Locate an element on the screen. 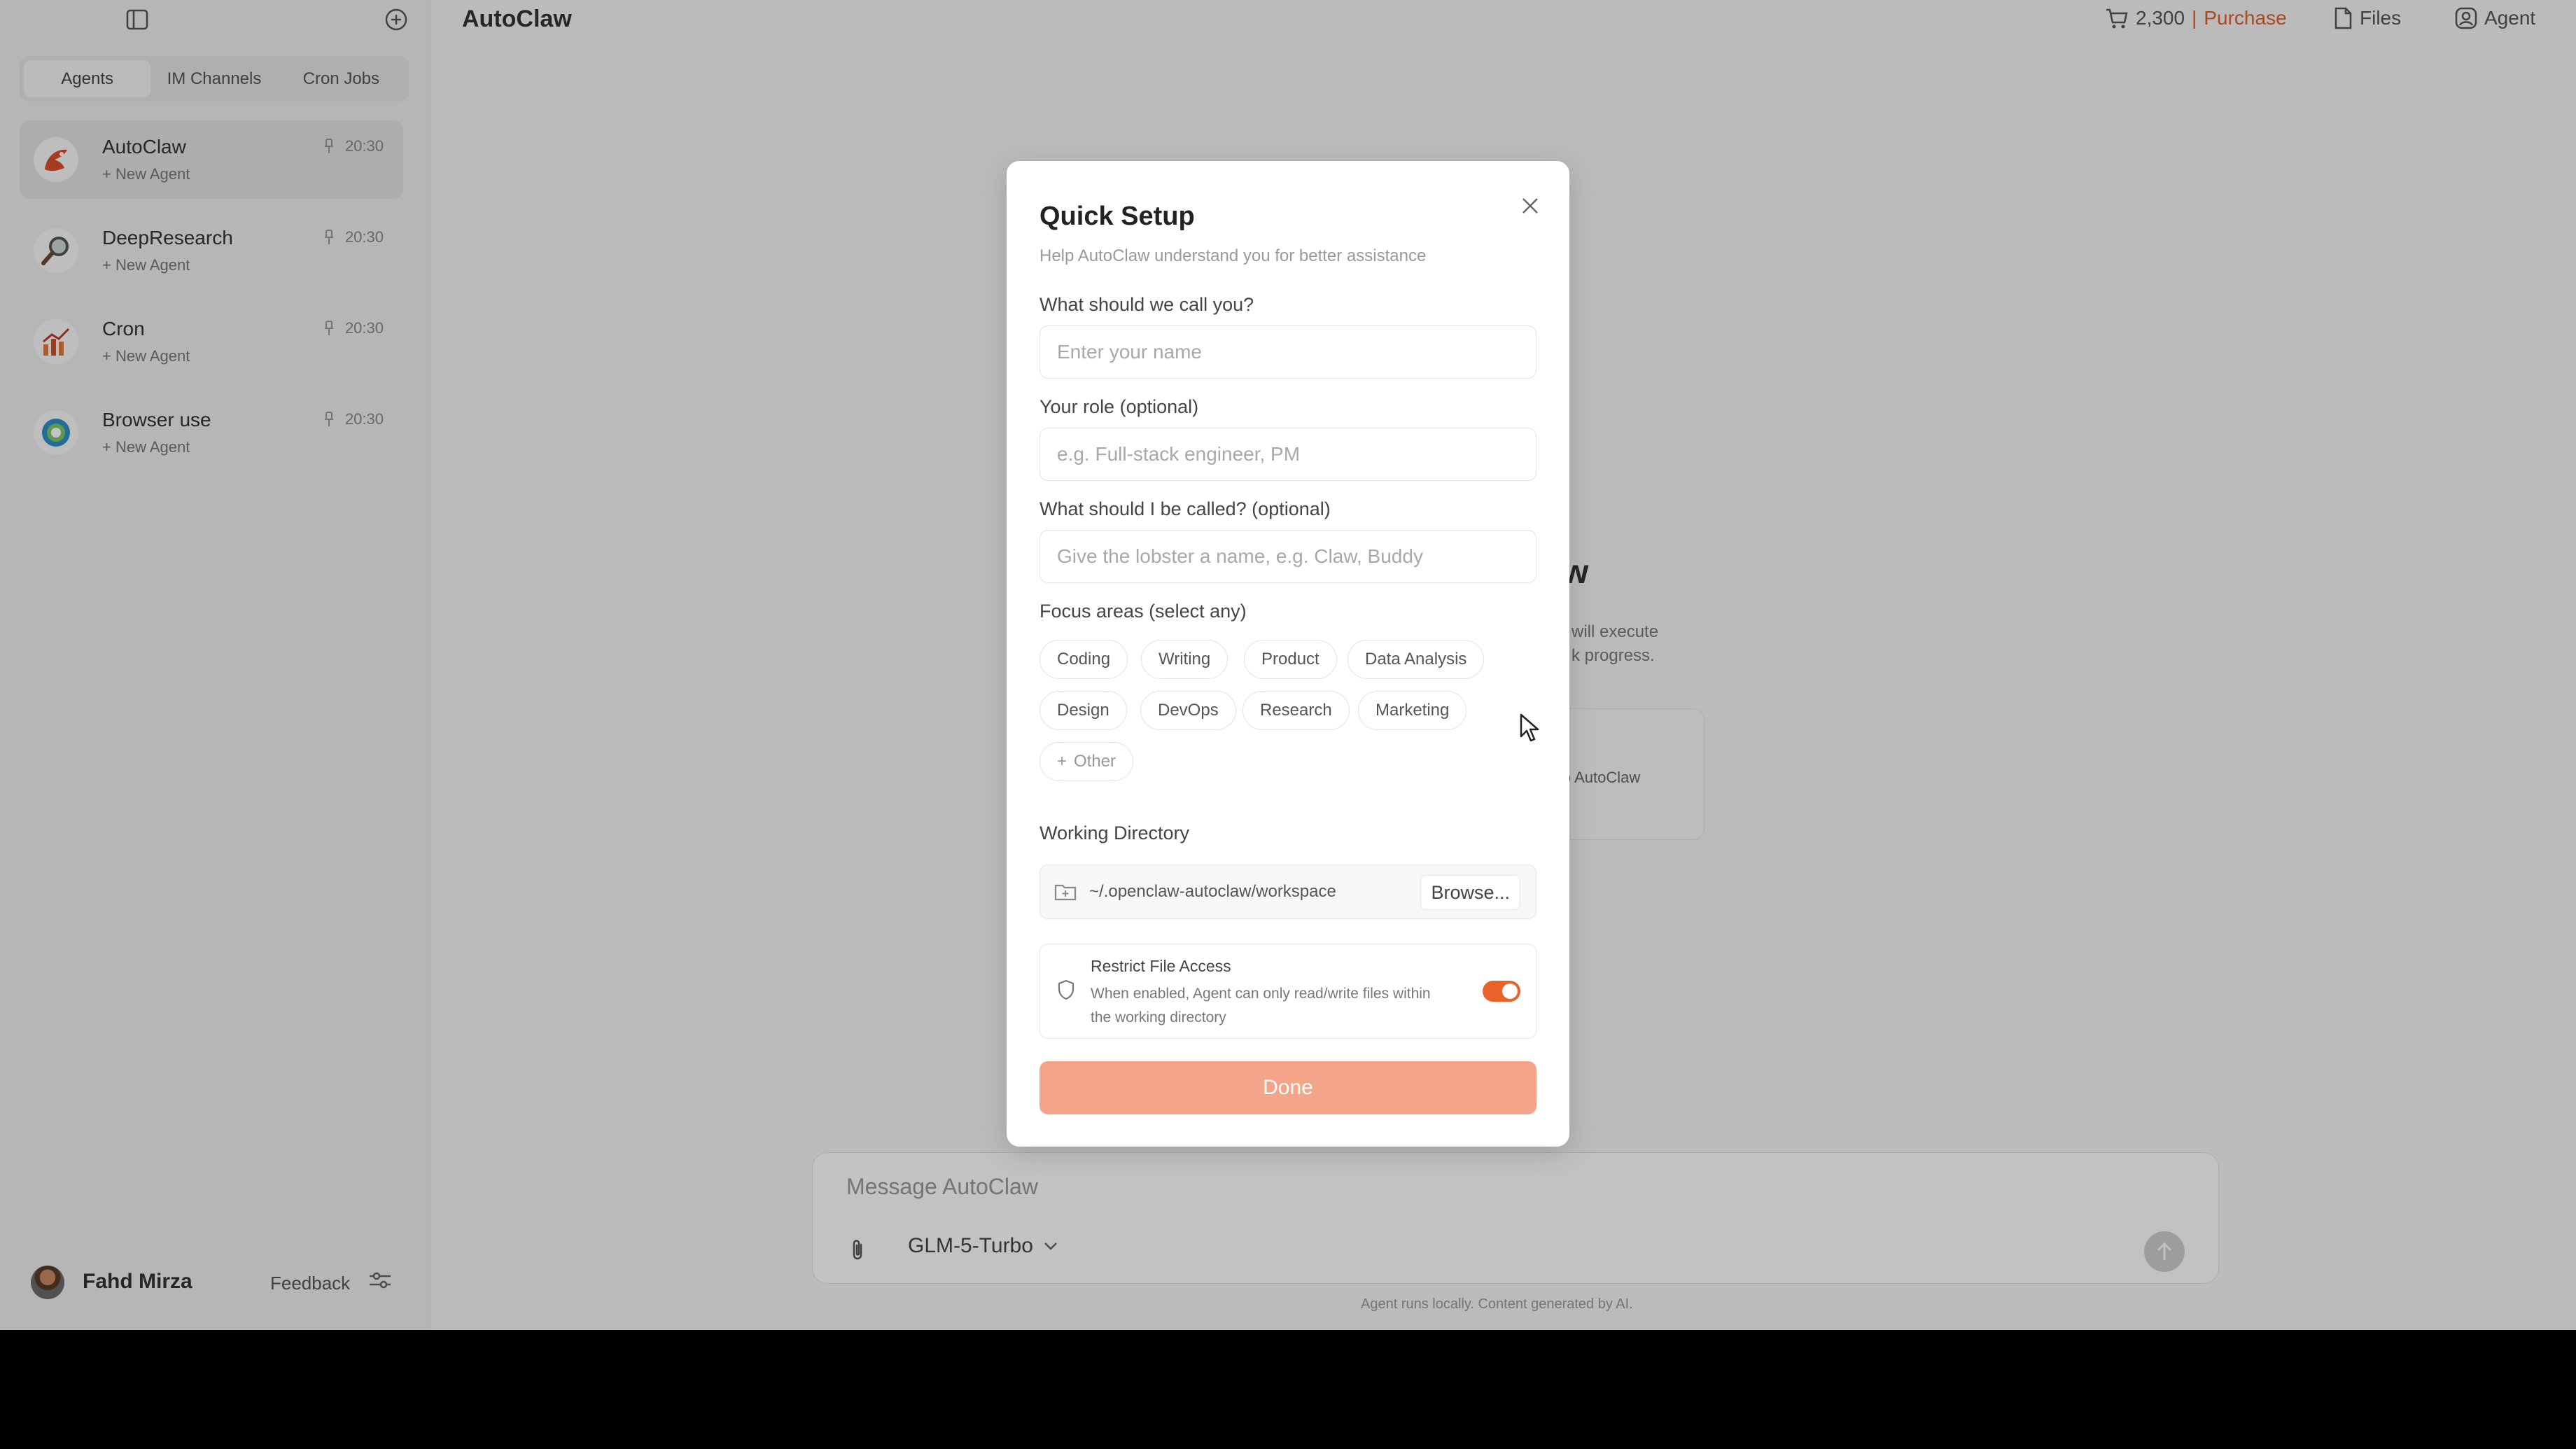 This screenshot has height=1449, width=2576. restrict-title: Restrict File Access is located at coordinates (1161, 966).